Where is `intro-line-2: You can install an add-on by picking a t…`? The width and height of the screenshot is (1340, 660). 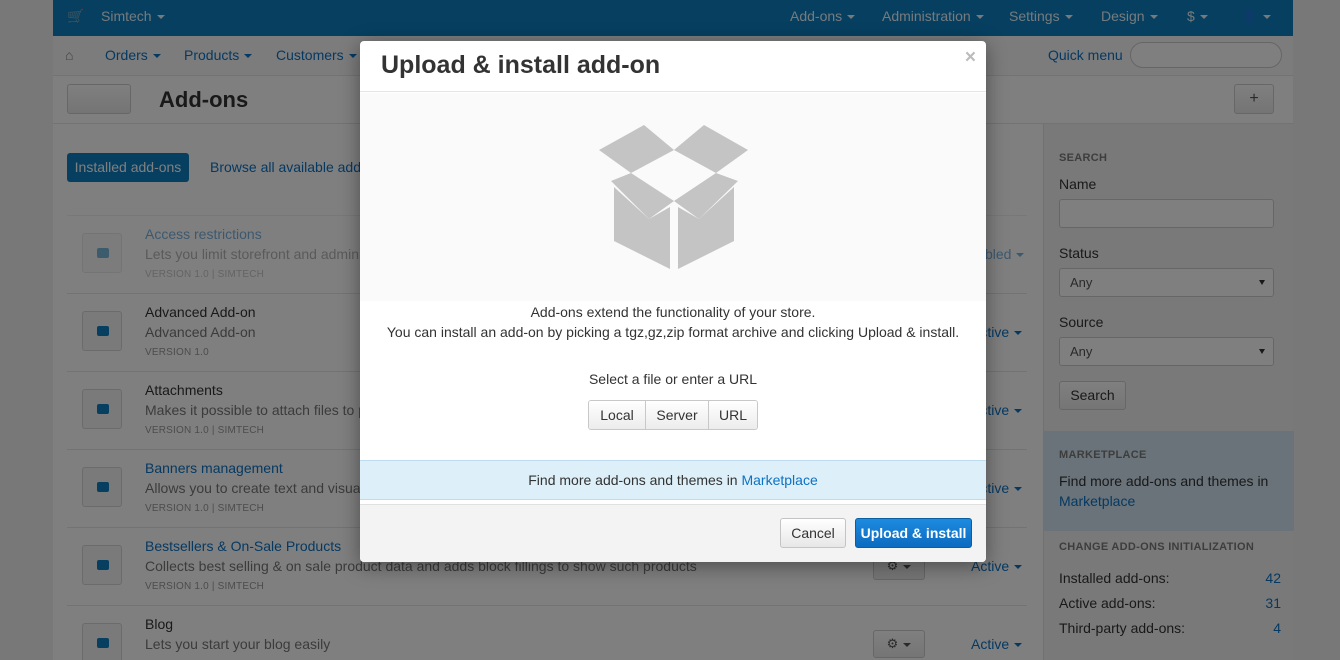
intro-line-2: You can install an add-on by picking a t… is located at coordinates (673, 332).